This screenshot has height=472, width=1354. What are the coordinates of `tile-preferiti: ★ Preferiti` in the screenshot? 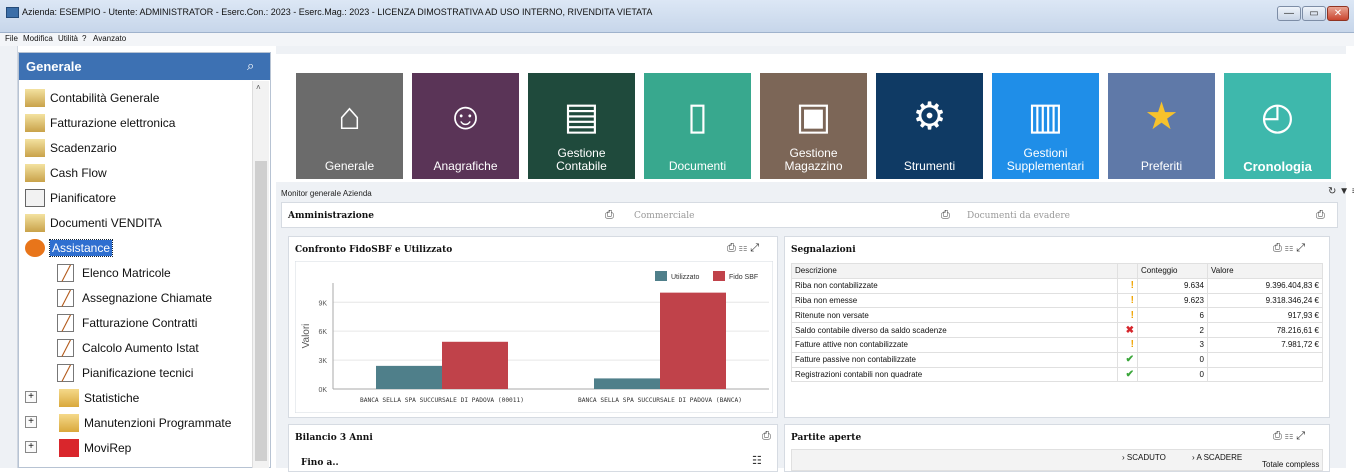 It's located at (1161, 126).